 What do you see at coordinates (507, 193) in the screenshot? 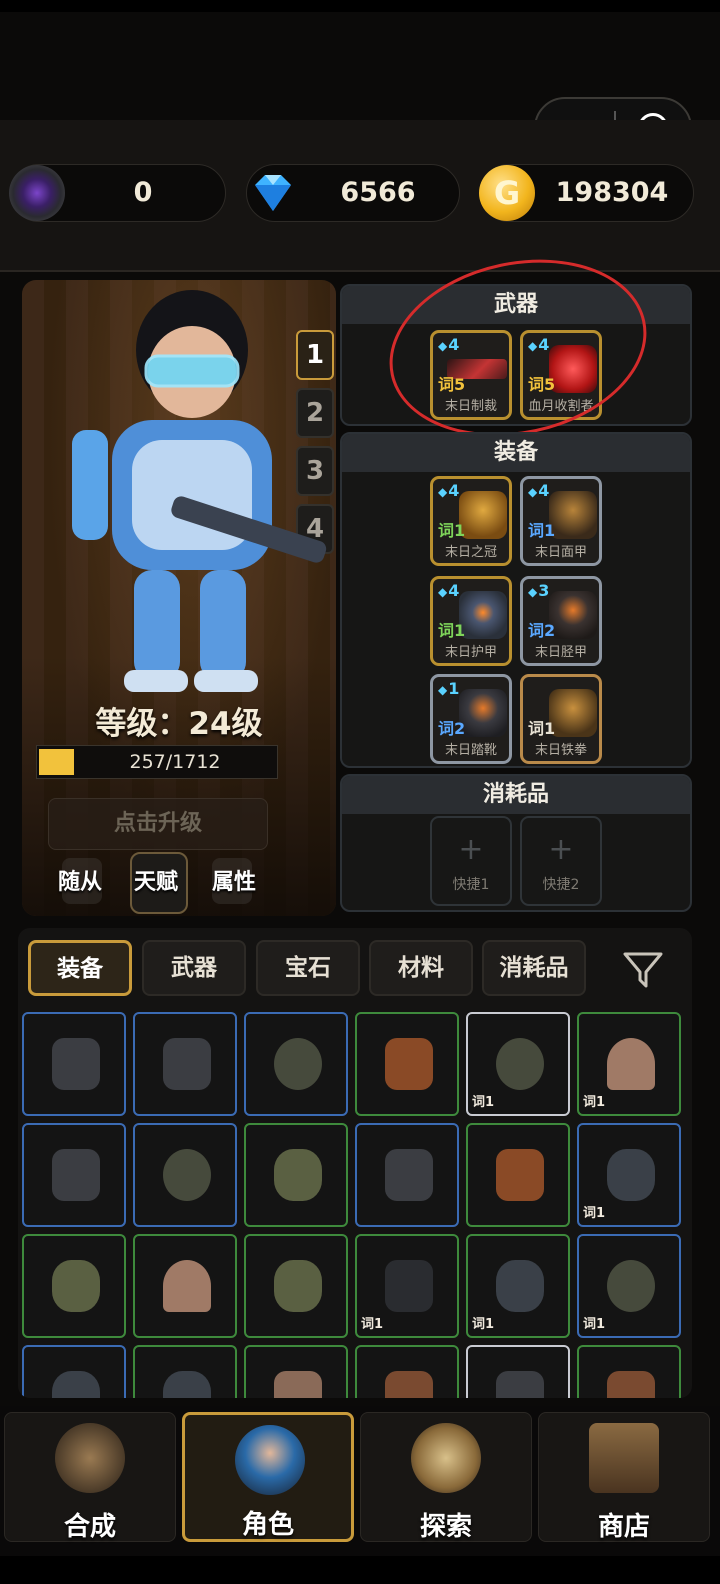
I see `gold-coin-icon: G` at bounding box center [507, 193].